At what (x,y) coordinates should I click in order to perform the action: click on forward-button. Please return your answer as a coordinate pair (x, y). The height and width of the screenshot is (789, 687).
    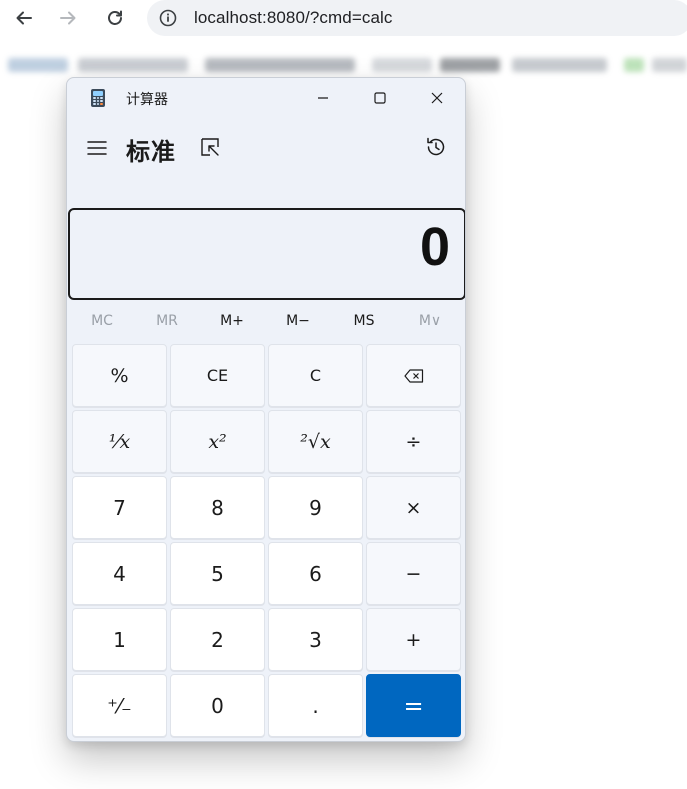
    Looking at the image, I should click on (68, 18).